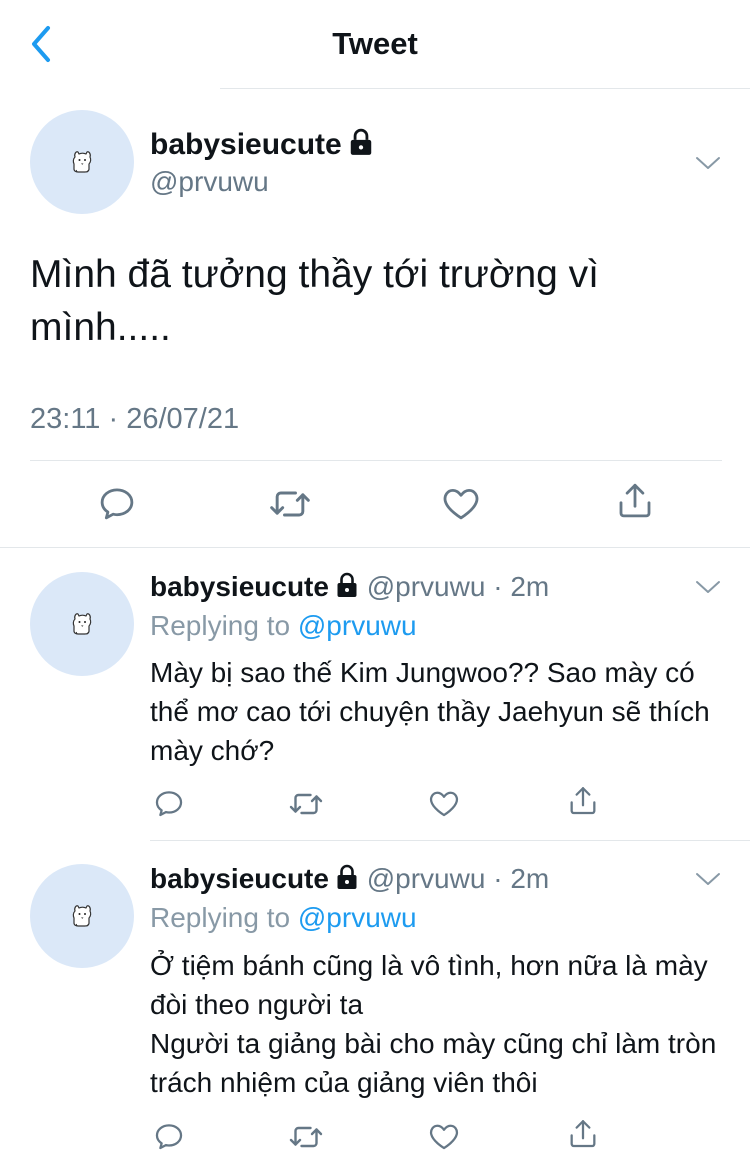  What do you see at coordinates (375, 43) in the screenshot?
I see `page-title: Tweet` at bounding box center [375, 43].